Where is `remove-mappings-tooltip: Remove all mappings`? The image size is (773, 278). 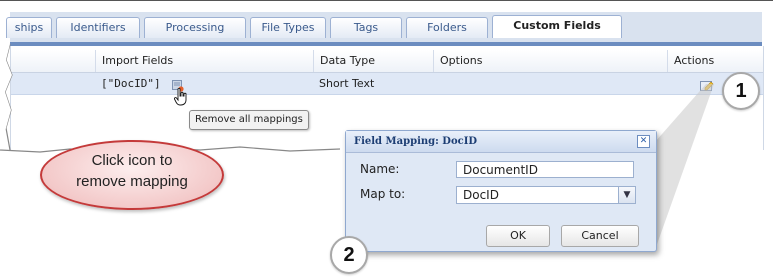 remove-mappings-tooltip: Remove all mappings is located at coordinates (249, 120).